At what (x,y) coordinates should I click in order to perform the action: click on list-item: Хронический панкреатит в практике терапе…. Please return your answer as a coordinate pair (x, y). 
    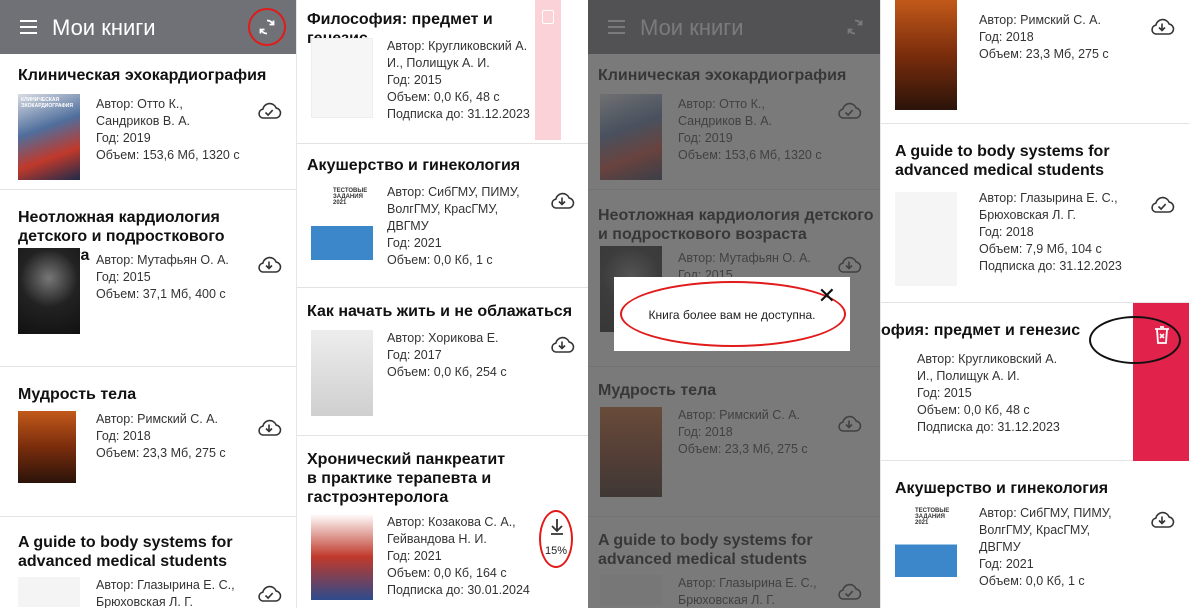
    Looking at the image, I should click on (442, 522).